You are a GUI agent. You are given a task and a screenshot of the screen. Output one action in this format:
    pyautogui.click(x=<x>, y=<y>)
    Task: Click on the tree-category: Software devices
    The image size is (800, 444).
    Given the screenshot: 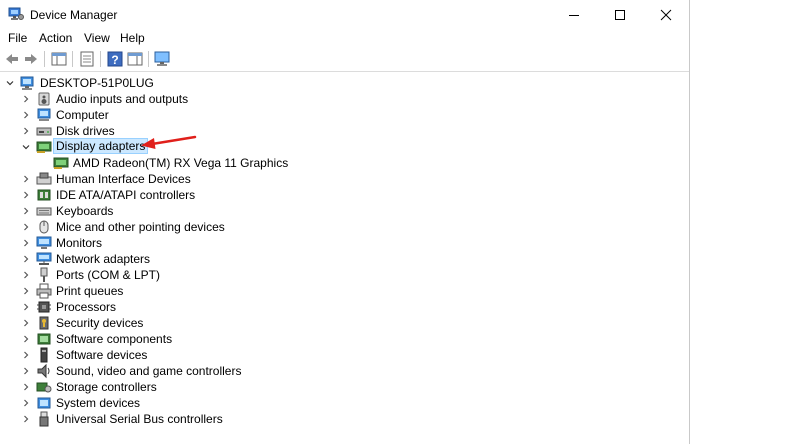 What is the action you would take?
    pyautogui.click(x=150, y=355)
    